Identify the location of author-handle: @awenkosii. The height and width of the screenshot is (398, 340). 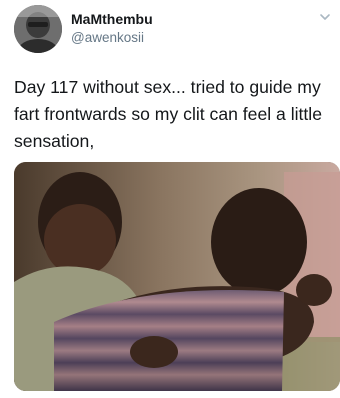
(107, 37).